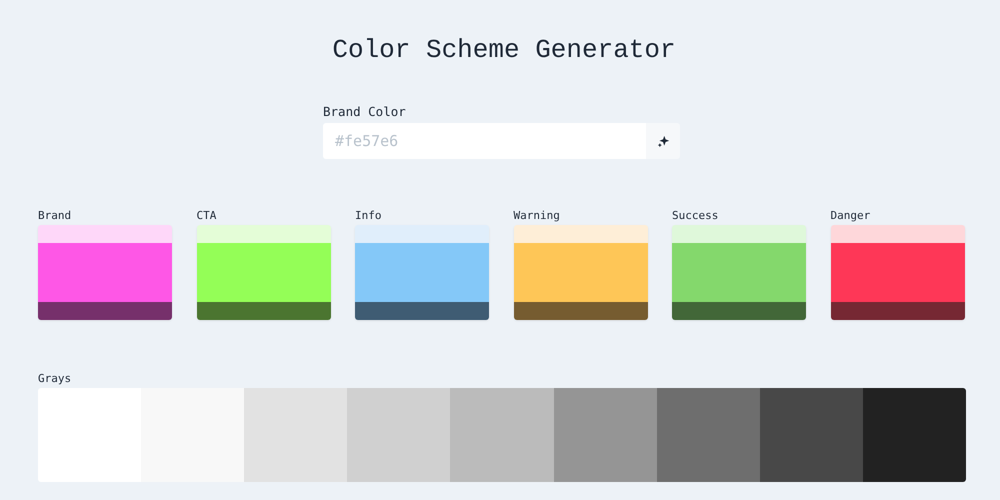  What do you see at coordinates (484, 141) in the screenshot?
I see `color-input-field: #fe57e6` at bounding box center [484, 141].